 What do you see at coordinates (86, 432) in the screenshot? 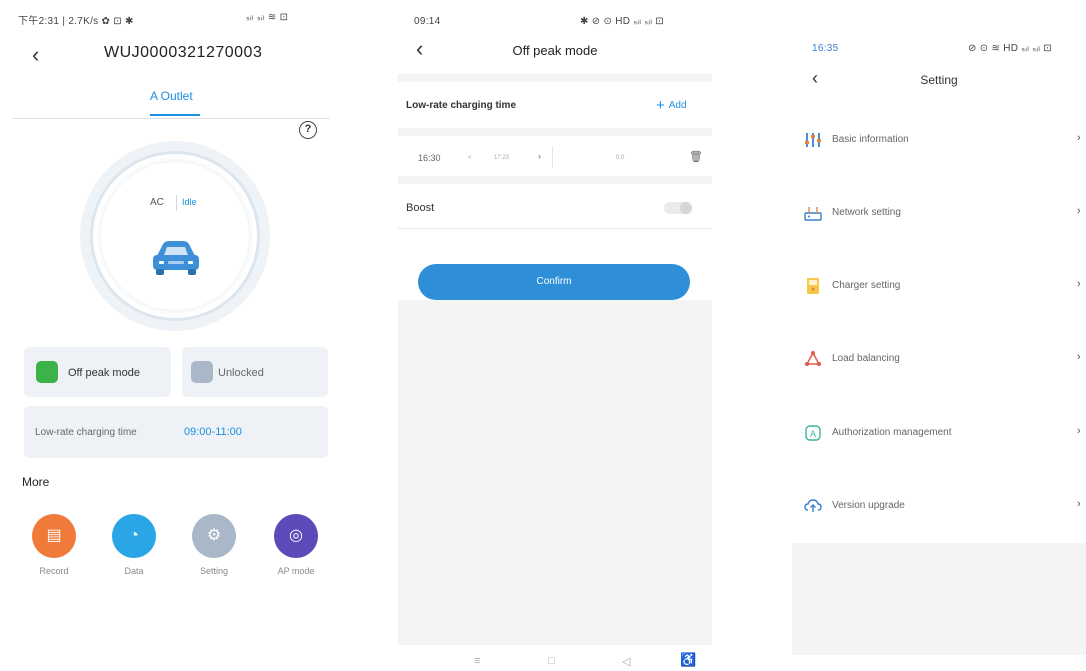
I see `low-rate-label: Low-rate charging time` at bounding box center [86, 432].